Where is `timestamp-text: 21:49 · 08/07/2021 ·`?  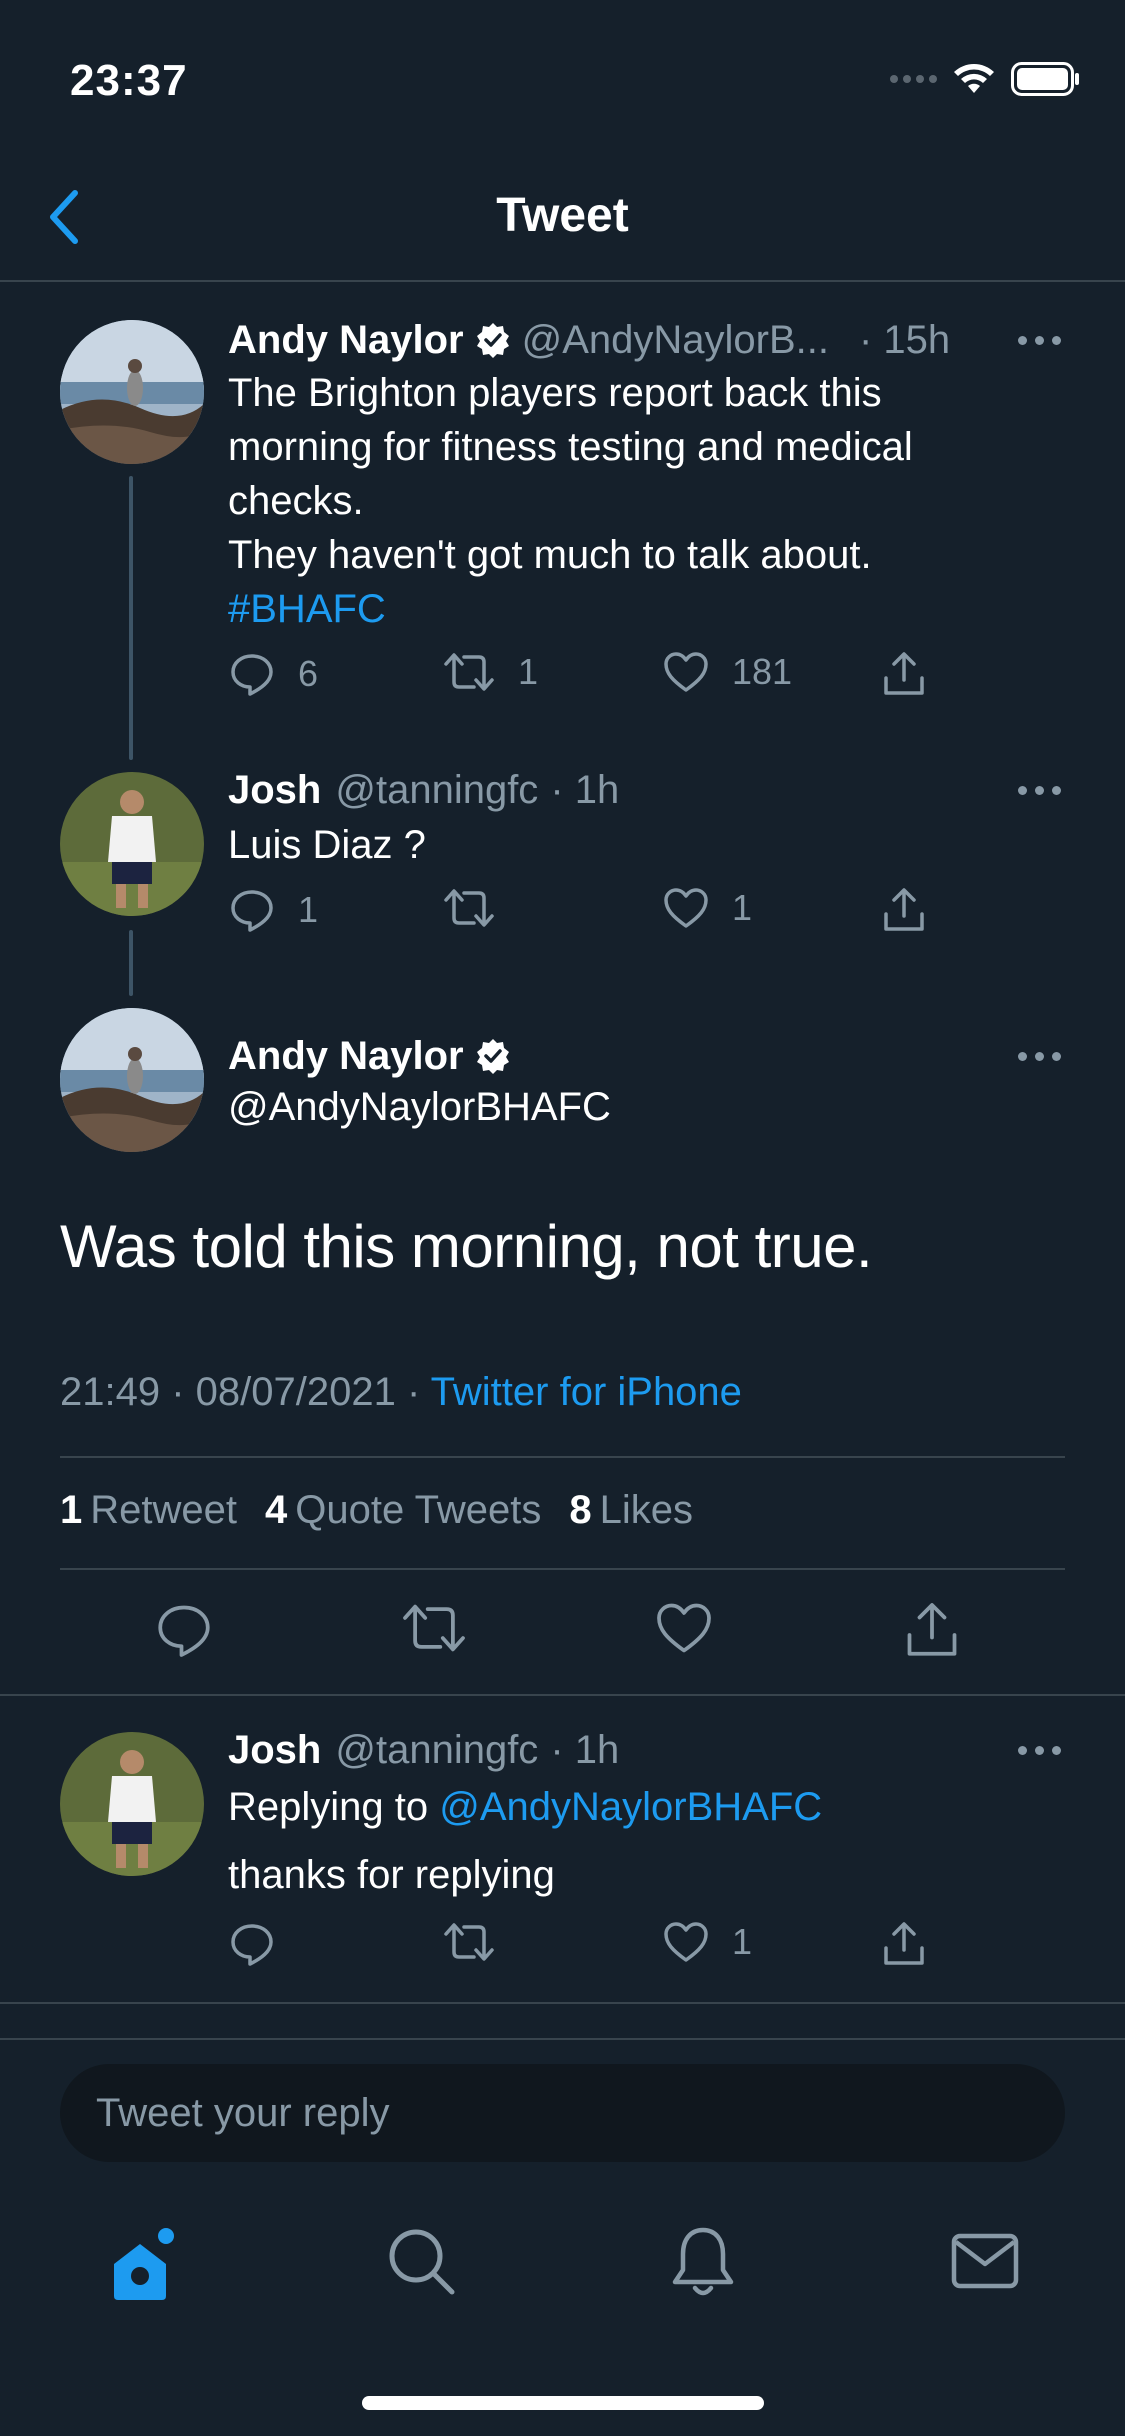 timestamp-text: 21:49 · 08/07/2021 · is located at coordinates (245, 1392).